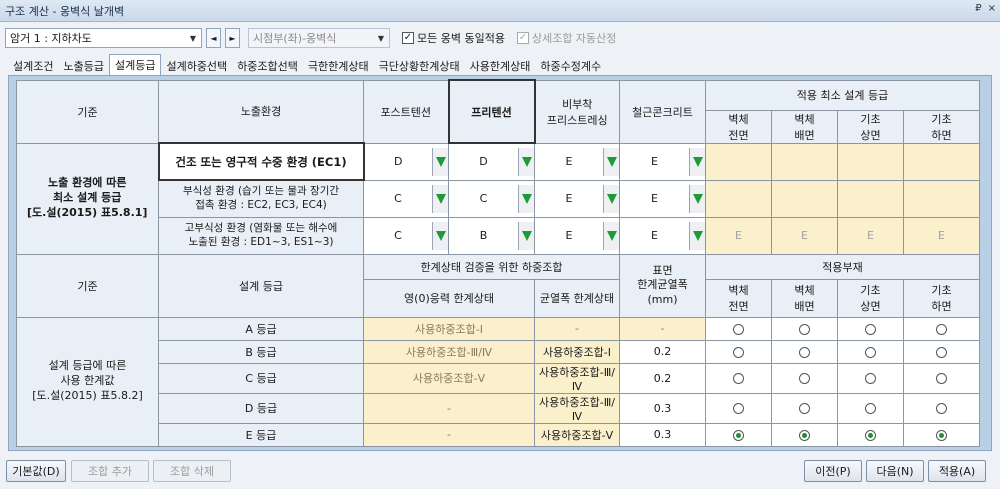 This screenshot has height=489, width=1000. Describe the element at coordinates (453, 38) in the screenshot. I see `apply-all-walls-checkbox: ✓ 모든 옹벽 동일적용` at that location.